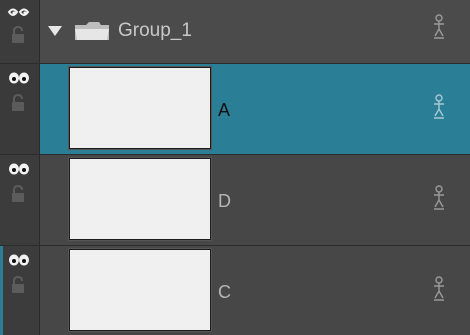 The width and height of the screenshot is (470, 335). What do you see at coordinates (155, 31) in the screenshot?
I see `group-name: Group_1` at bounding box center [155, 31].